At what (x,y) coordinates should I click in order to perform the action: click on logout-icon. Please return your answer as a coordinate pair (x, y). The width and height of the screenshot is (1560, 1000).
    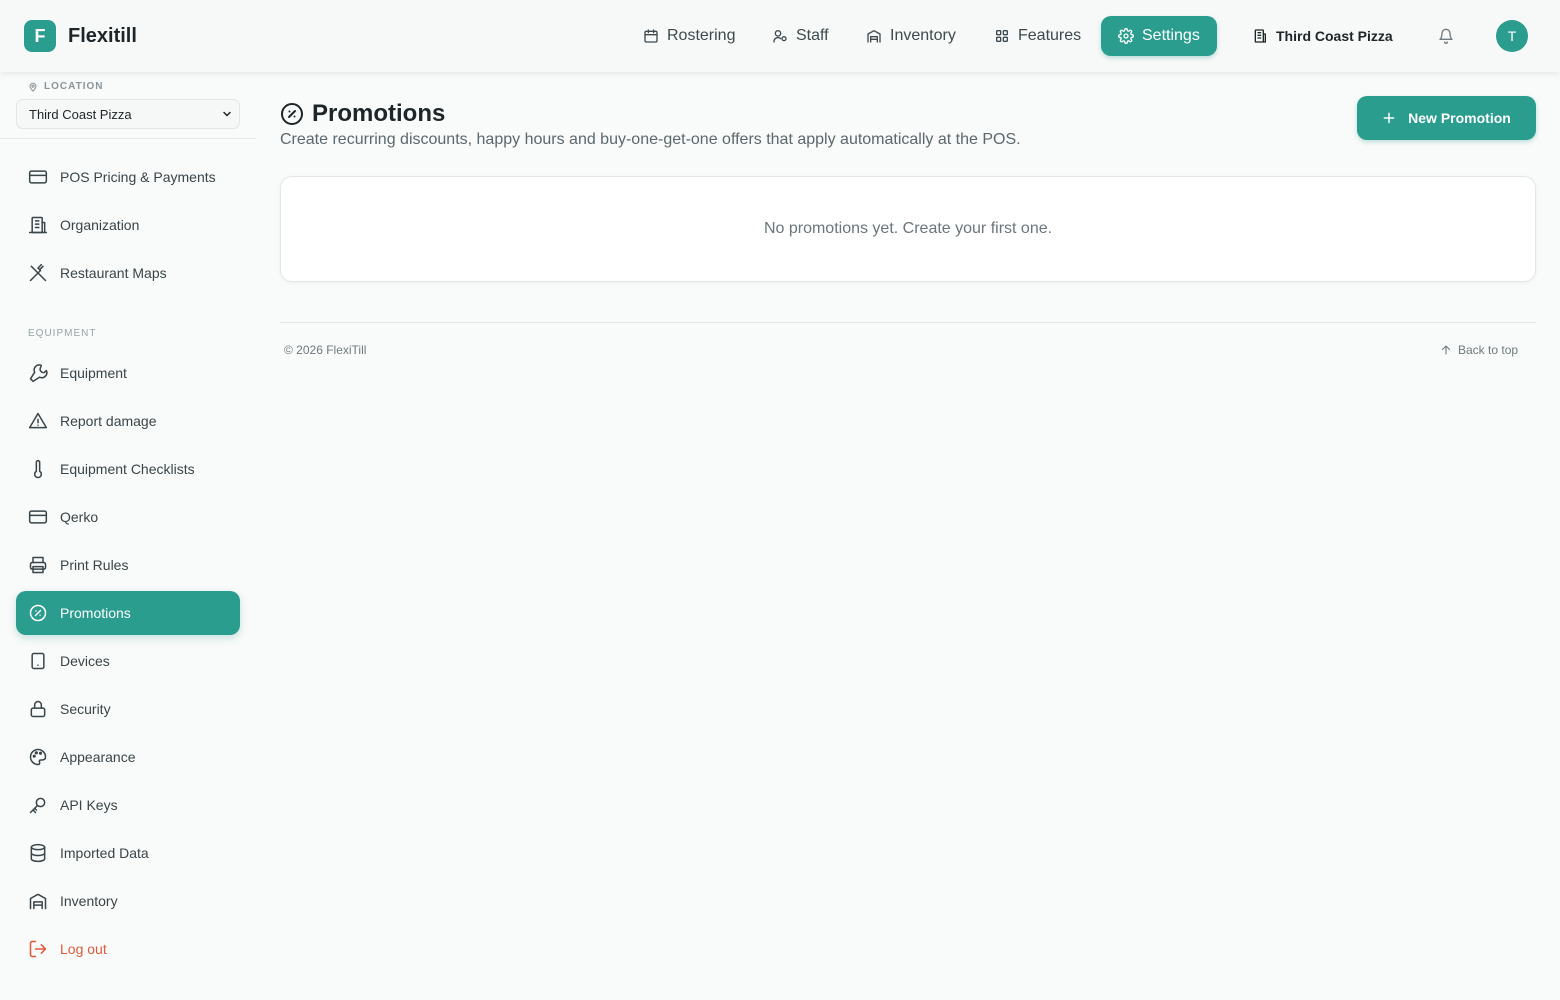
    Looking at the image, I should click on (38, 949).